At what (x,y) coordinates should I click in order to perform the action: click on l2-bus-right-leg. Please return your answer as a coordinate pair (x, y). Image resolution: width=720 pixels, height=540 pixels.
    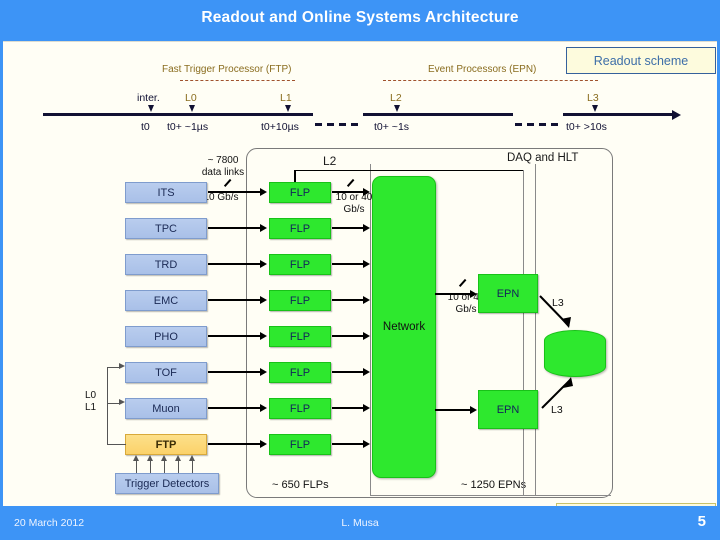
    Looking at the image, I should click on (523, 332).